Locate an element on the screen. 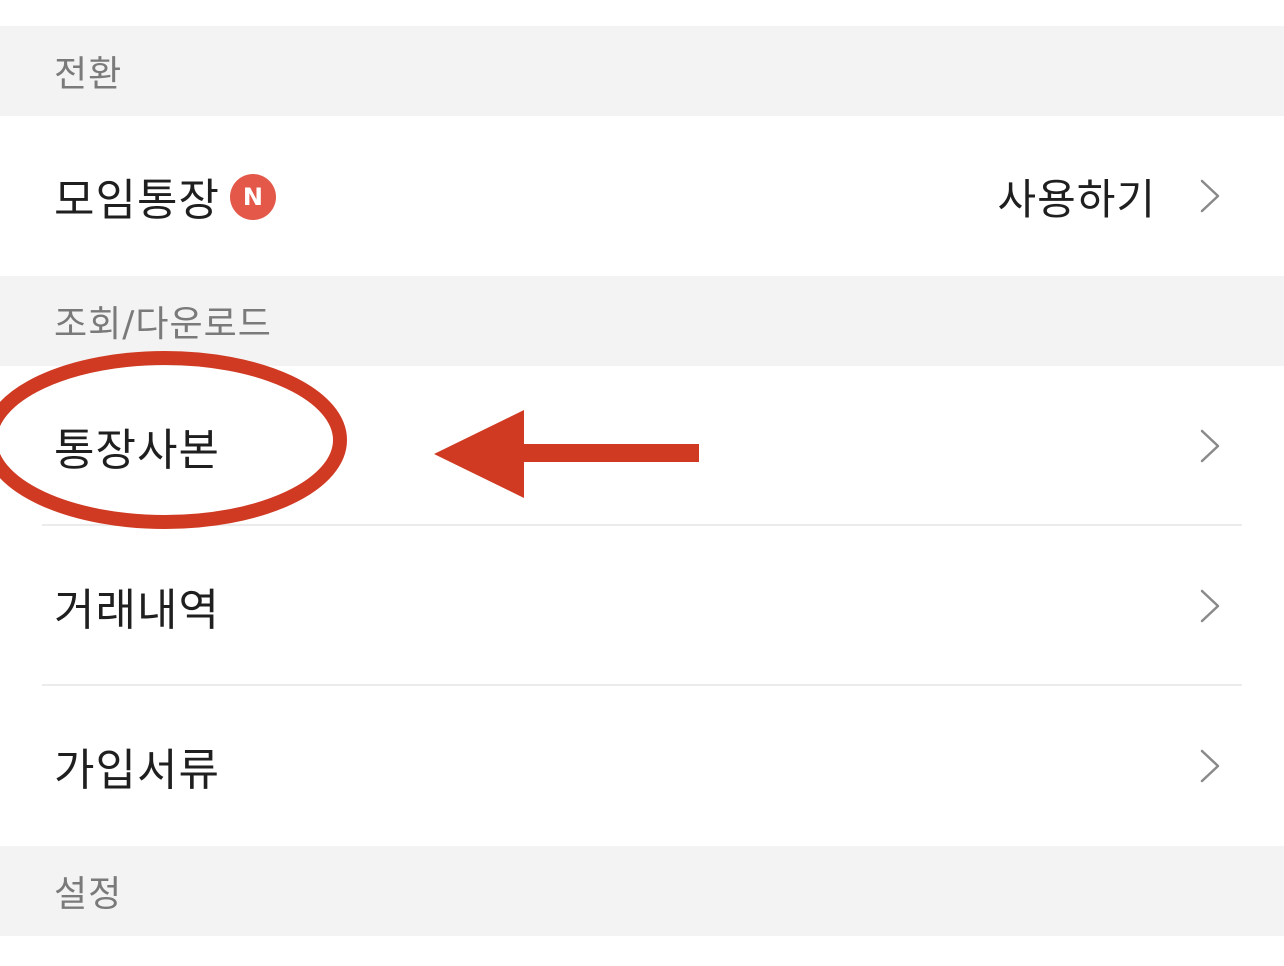  use-action-label: 사용하기 is located at coordinates (1076, 199).